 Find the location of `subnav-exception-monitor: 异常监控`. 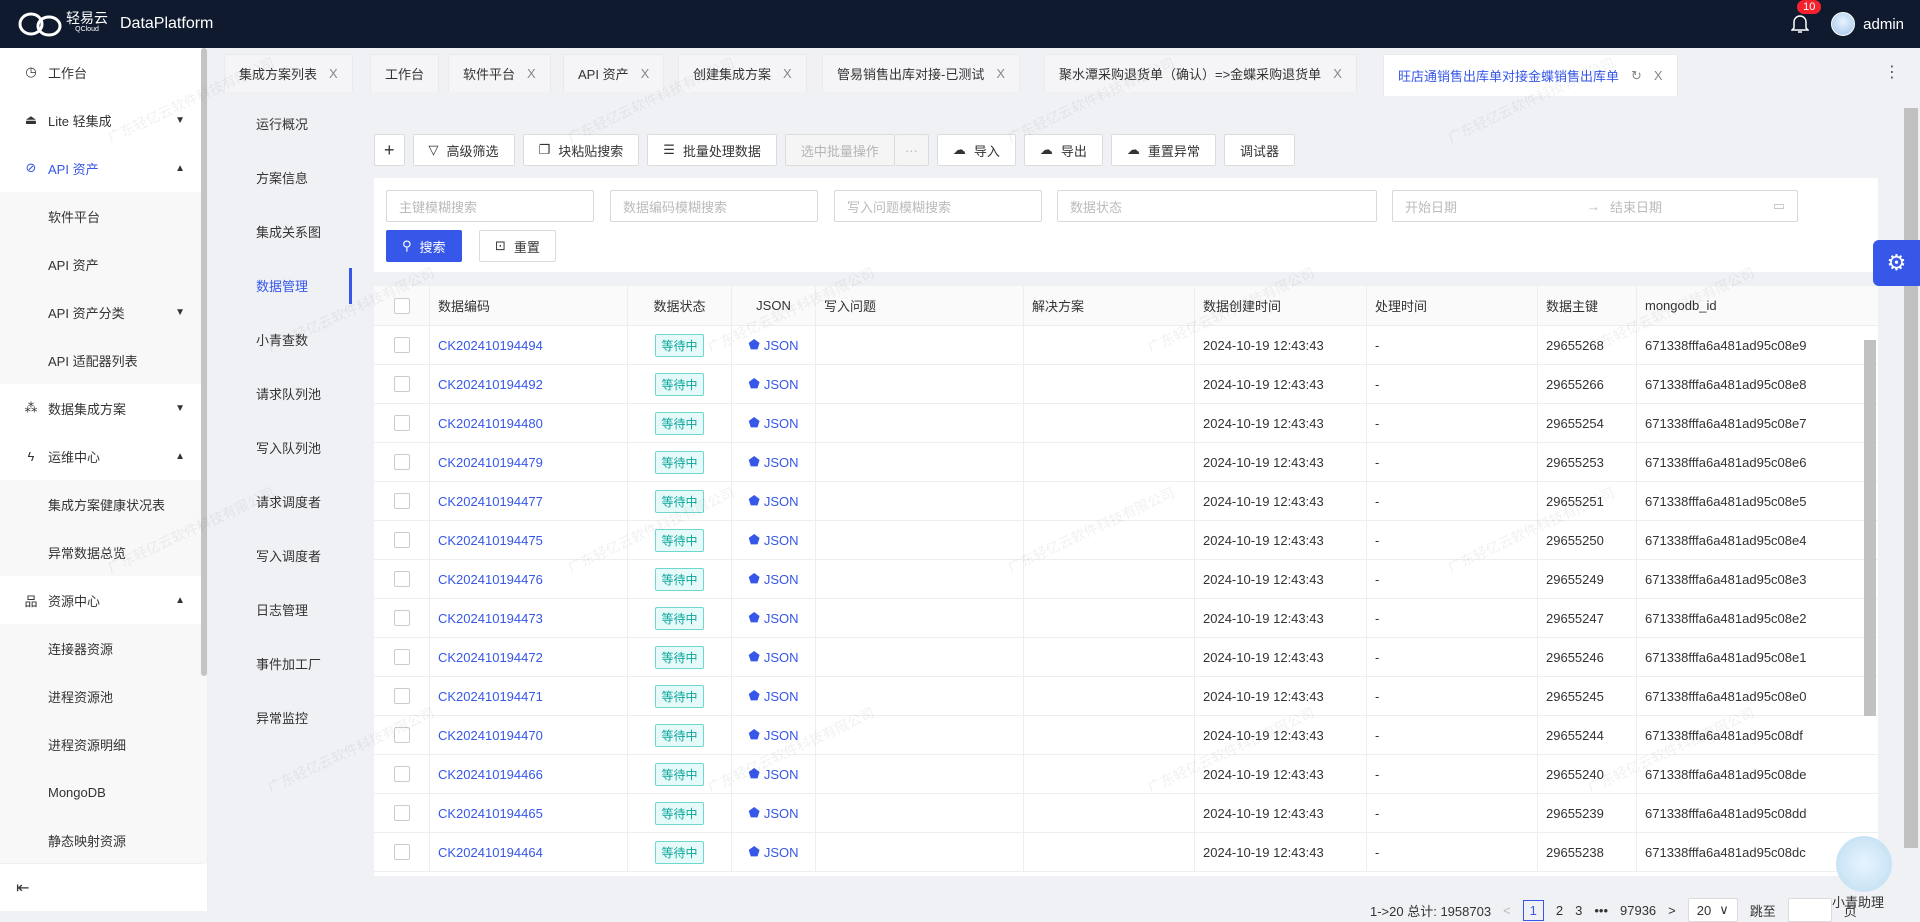

subnav-exception-monitor: 异常监控 is located at coordinates (279, 717).